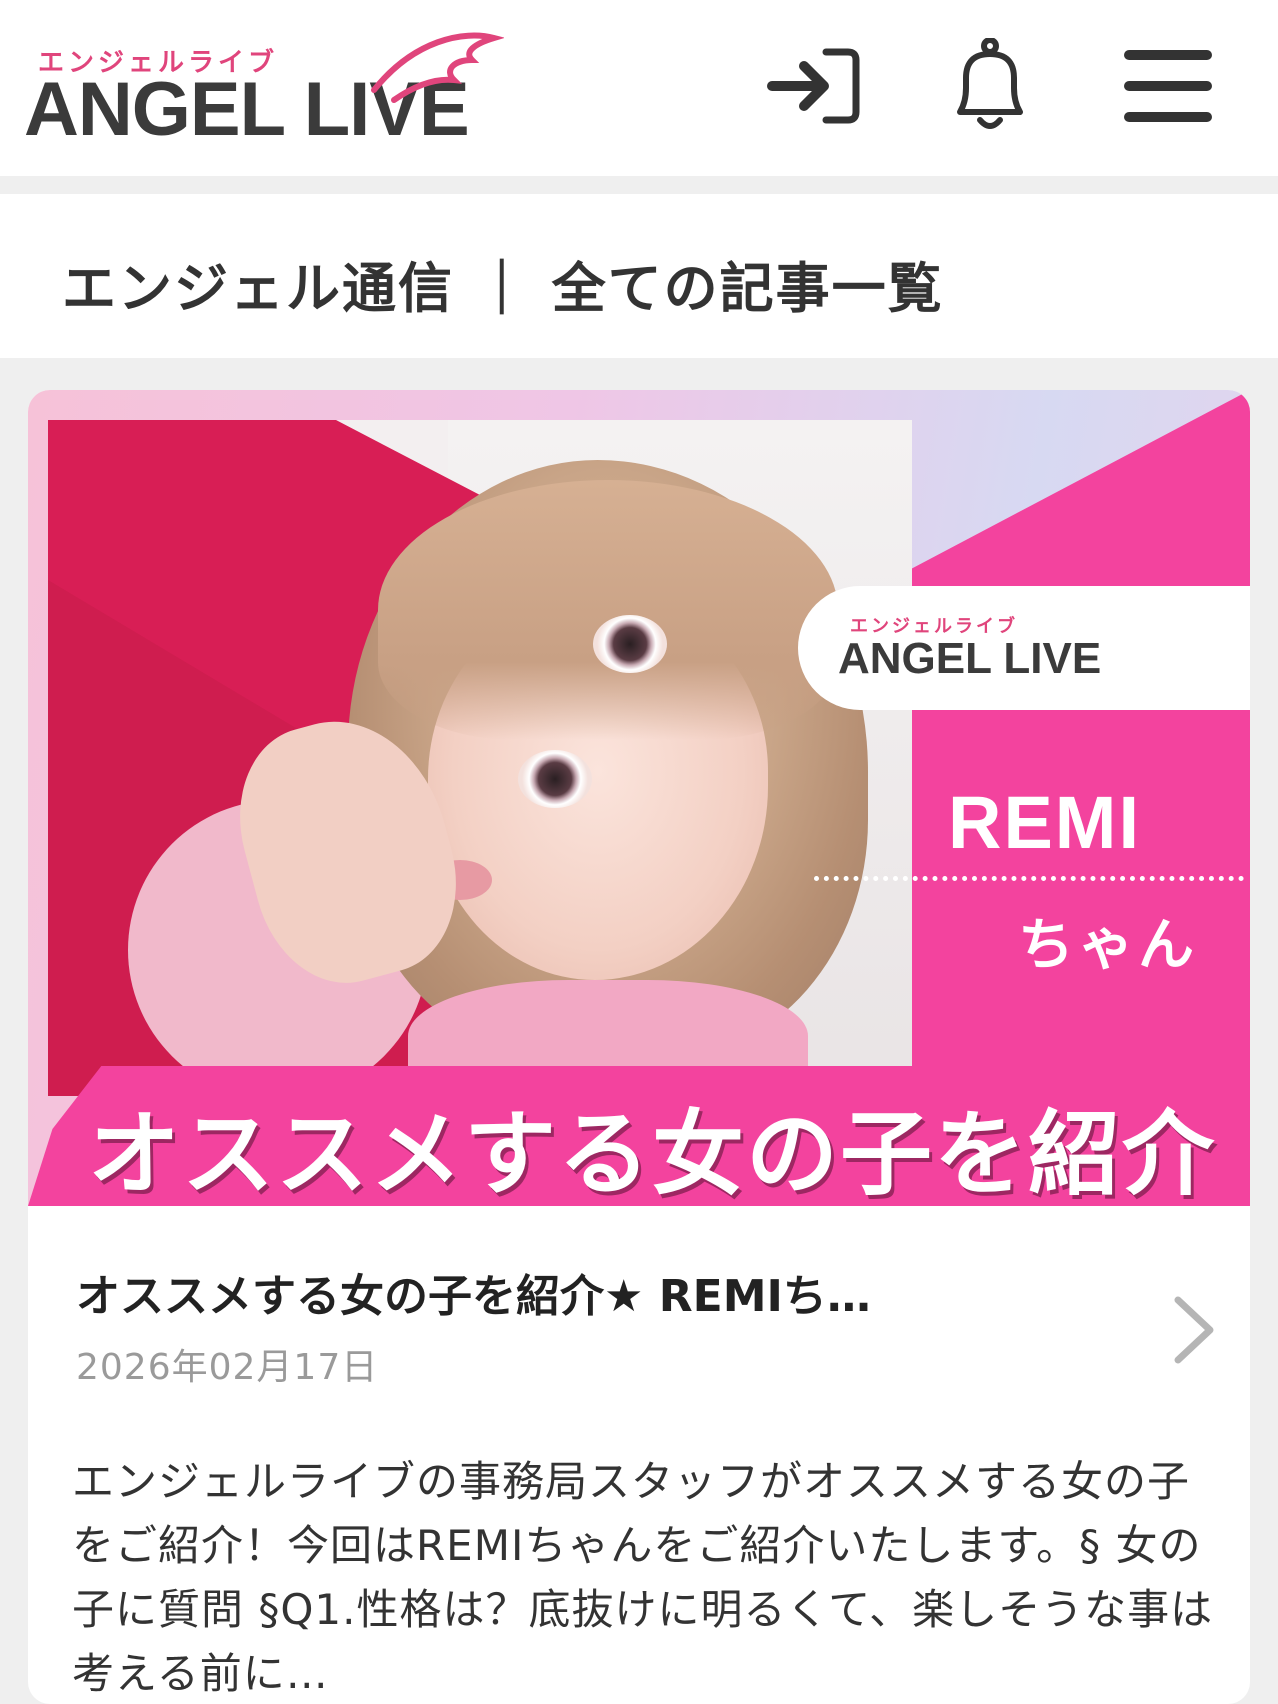 Image resolution: width=1278 pixels, height=1704 pixels. What do you see at coordinates (1196, 1330) in the screenshot?
I see `chevron-right-icon` at bounding box center [1196, 1330].